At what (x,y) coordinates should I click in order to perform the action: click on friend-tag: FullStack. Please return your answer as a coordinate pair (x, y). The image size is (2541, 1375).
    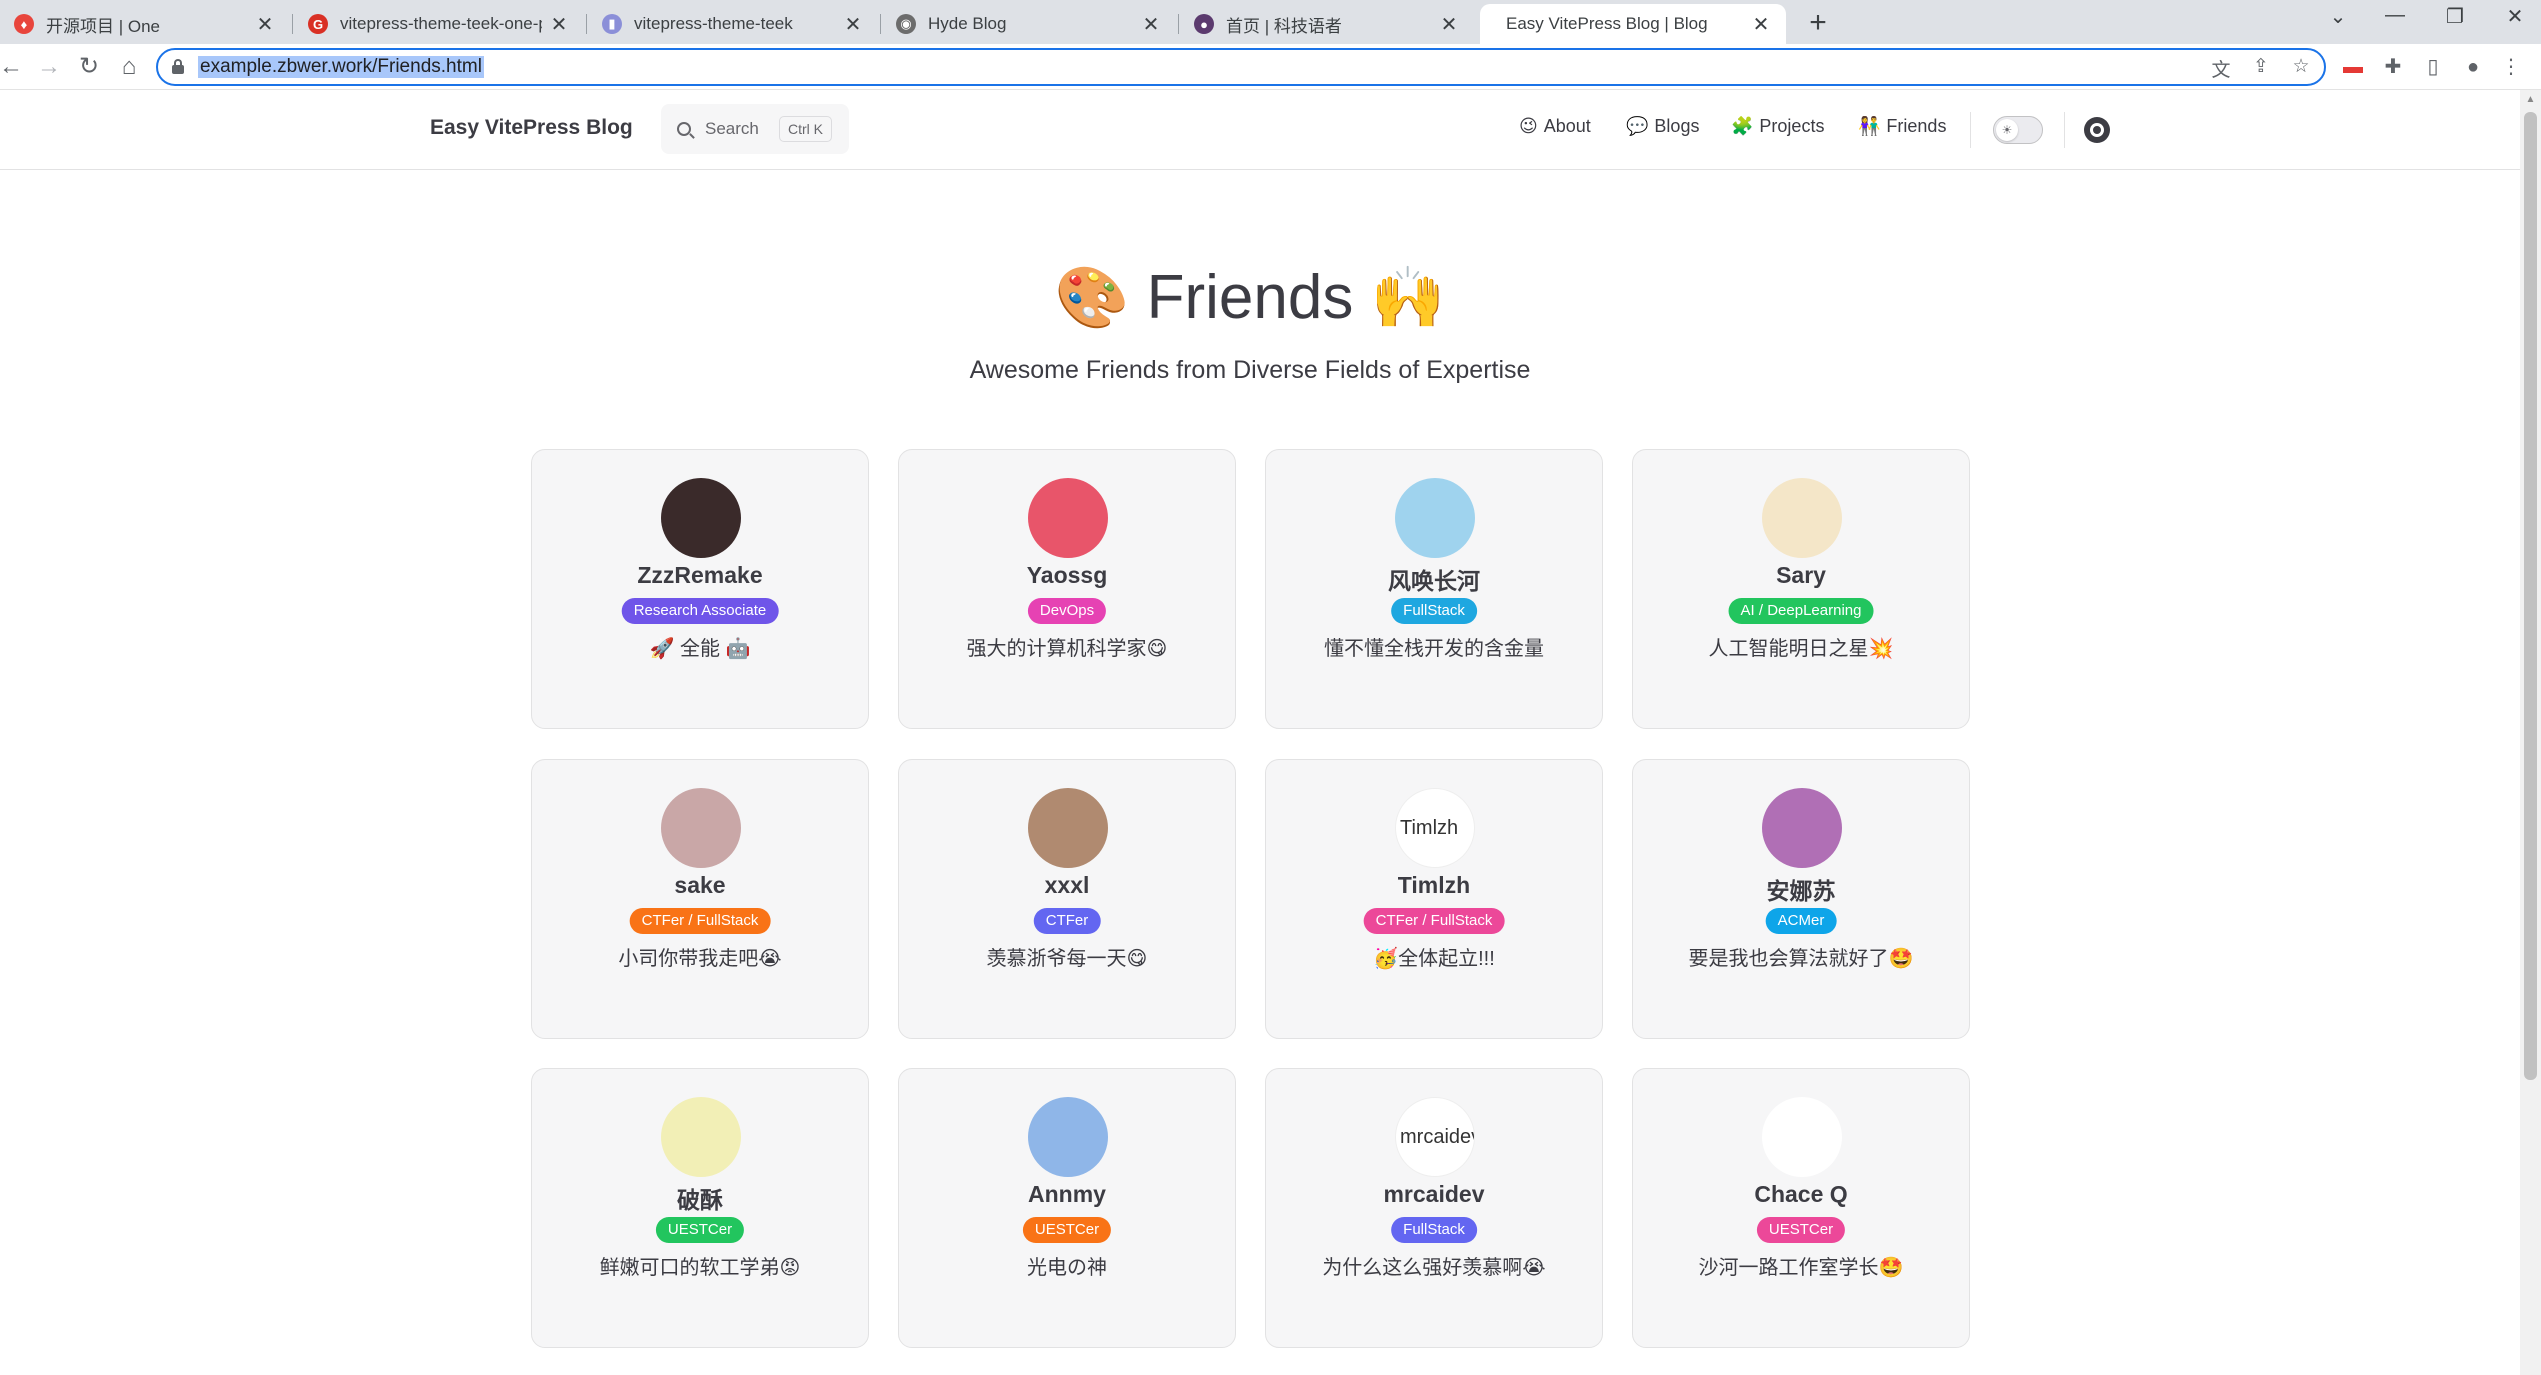
    Looking at the image, I should click on (1434, 611).